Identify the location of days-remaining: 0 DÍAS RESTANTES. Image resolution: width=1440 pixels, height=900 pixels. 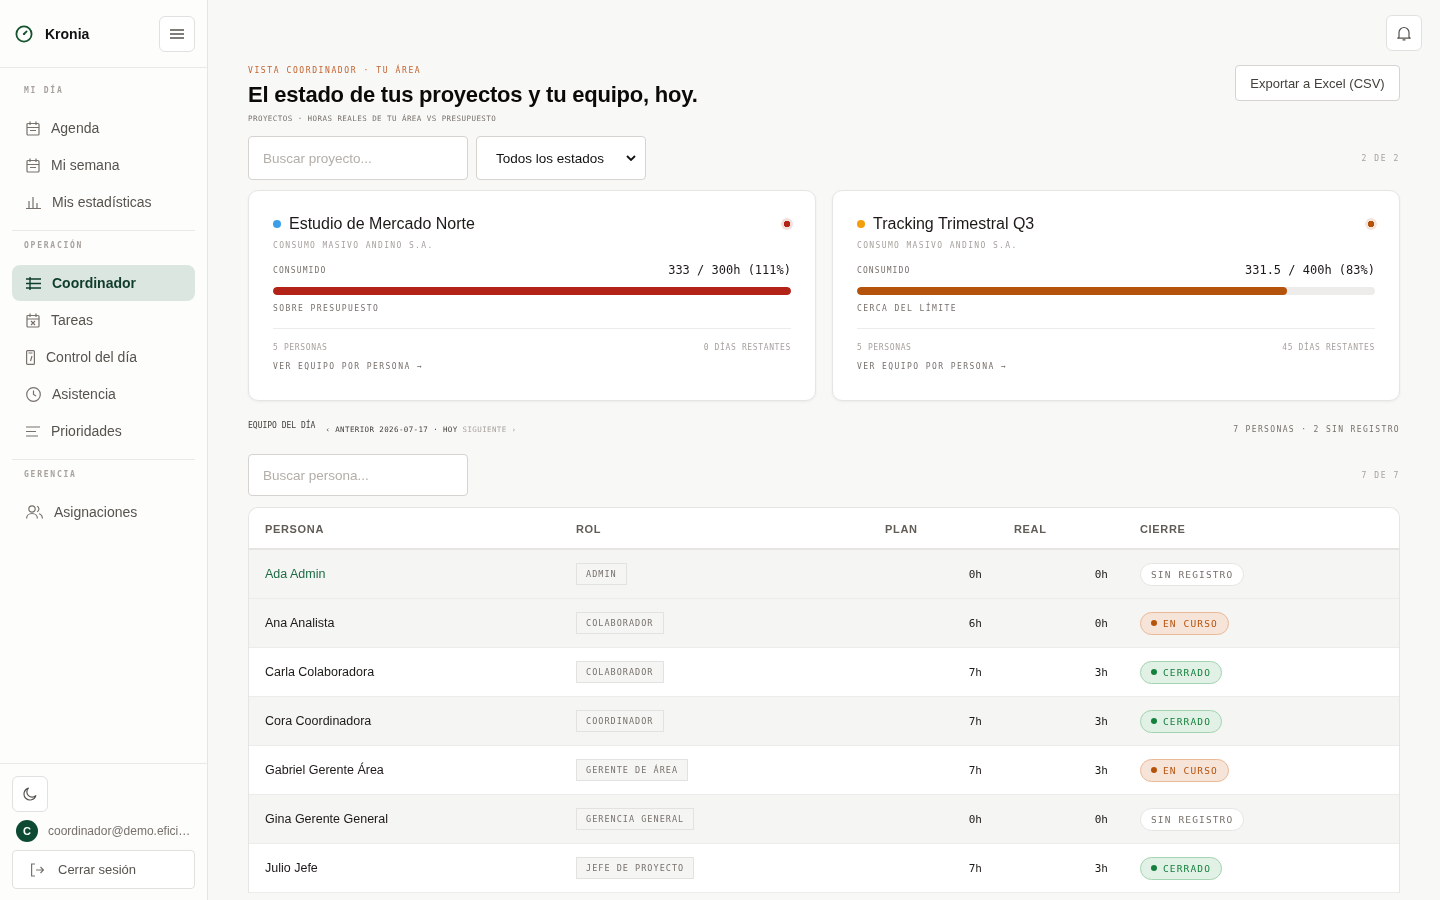
(747, 348).